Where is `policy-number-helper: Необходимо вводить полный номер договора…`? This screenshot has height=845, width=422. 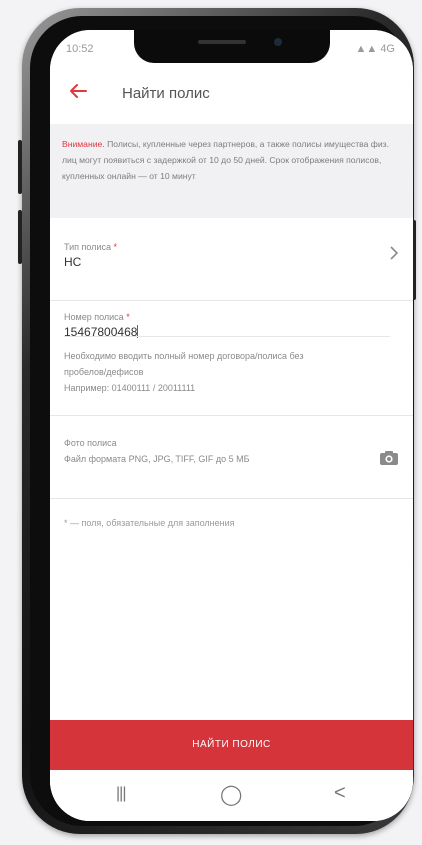
policy-number-helper: Необходимо вводить полный номер договора… is located at coordinates (224, 372).